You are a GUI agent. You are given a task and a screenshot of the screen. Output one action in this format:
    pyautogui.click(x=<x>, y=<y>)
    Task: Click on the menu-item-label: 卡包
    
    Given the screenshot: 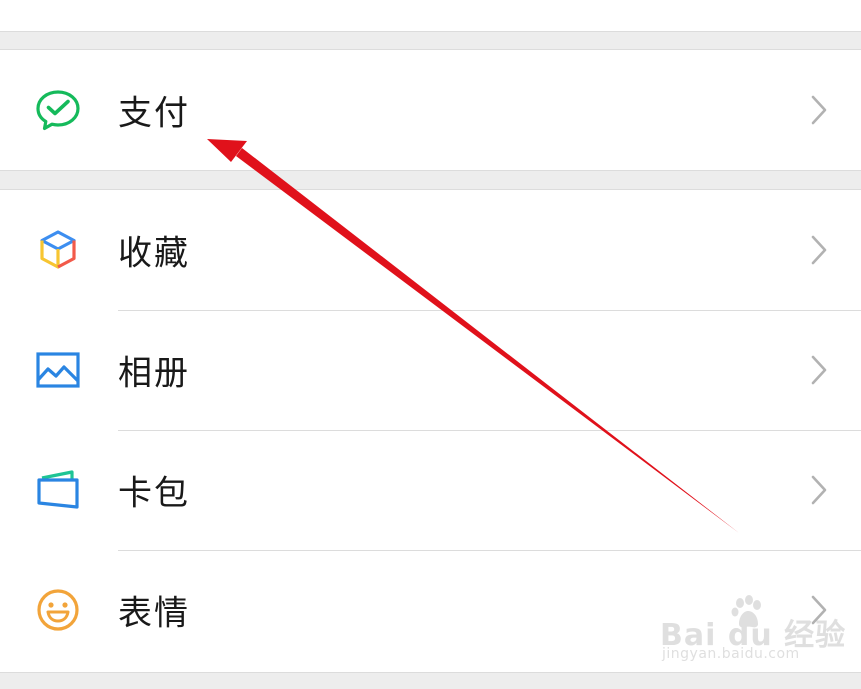 What is the action you would take?
    pyautogui.click(x=154, y=493)
    